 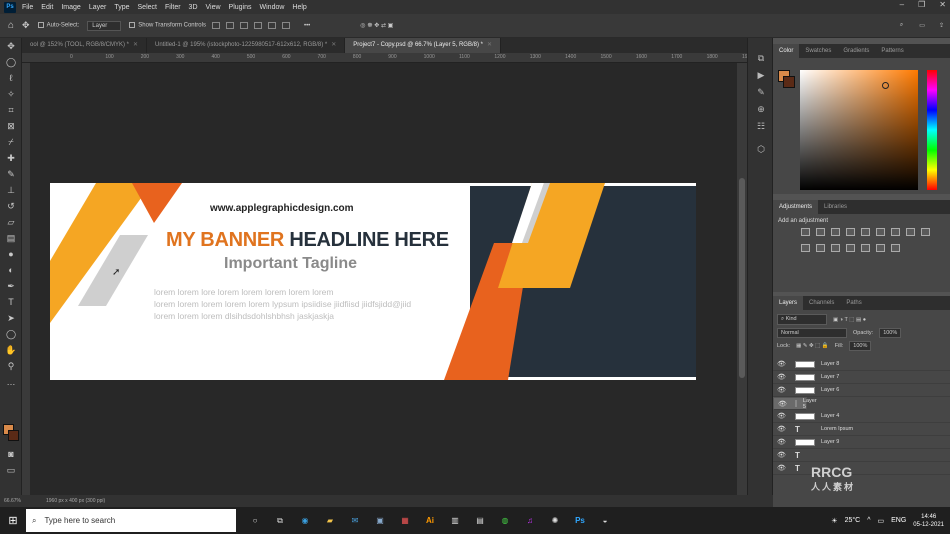 What do you see at coordinates (11, 62) in the screenshot?
I see `marquee-tool-icon: ◯` at bounding box center [11, 62].